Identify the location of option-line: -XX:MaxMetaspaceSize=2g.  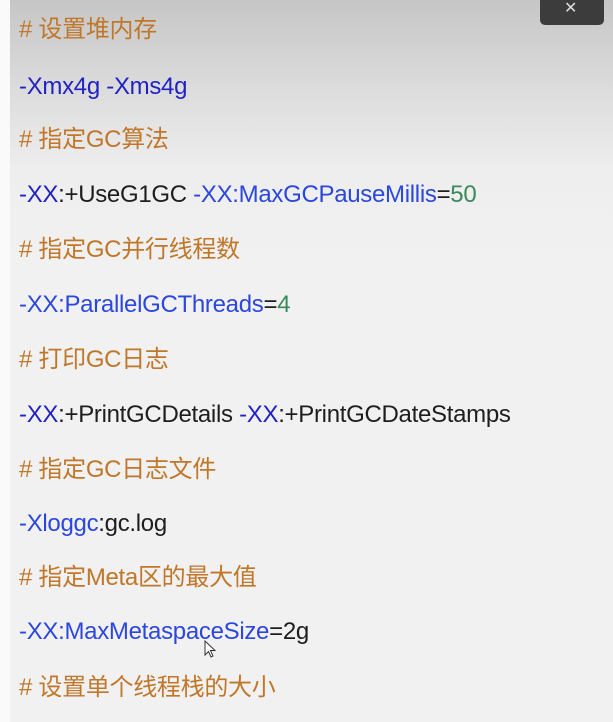
(164, 632).